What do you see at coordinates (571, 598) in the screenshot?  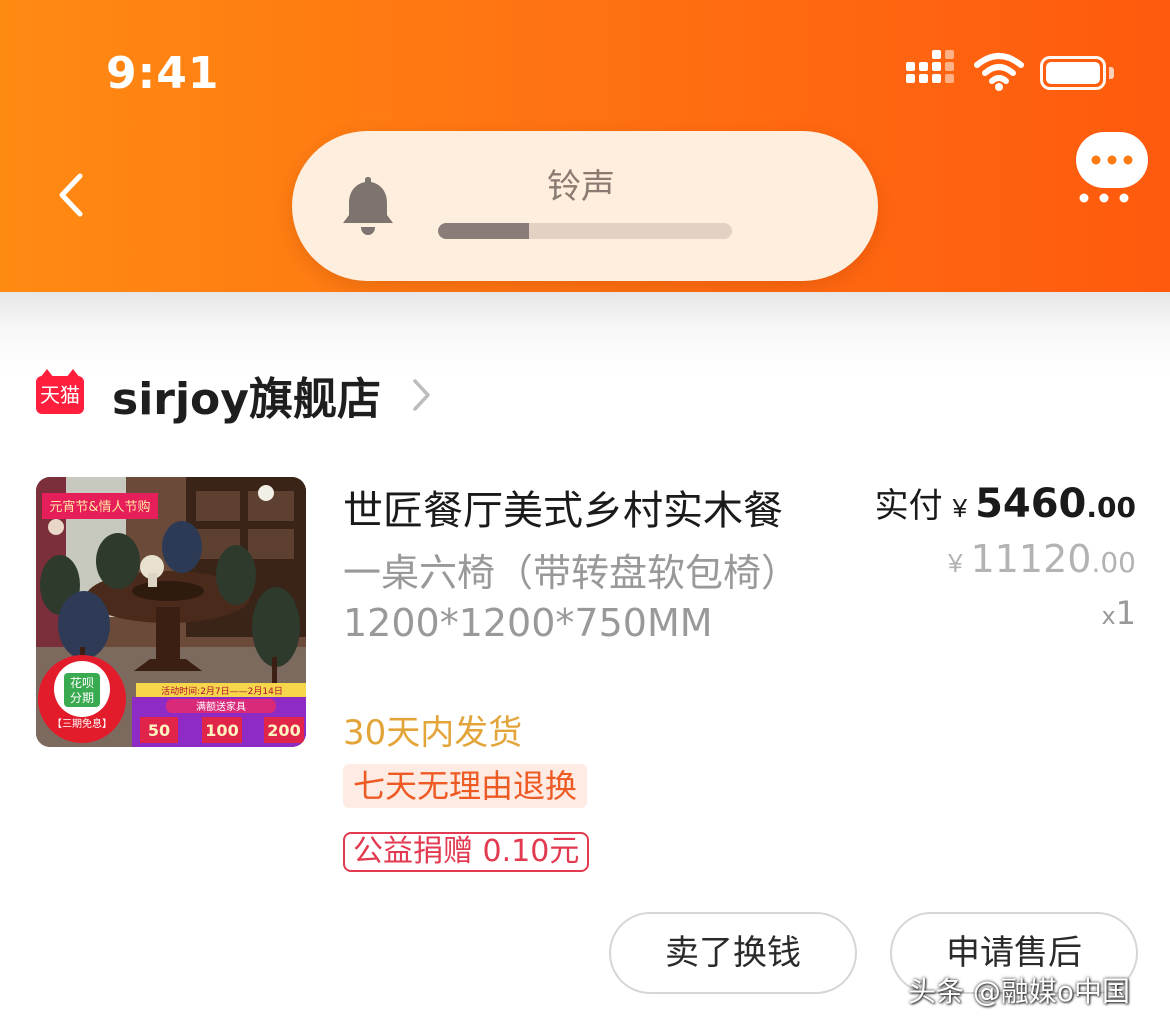 I see `product-spec: 一桌六椅（带转盘软包椅）1200*1200*750MM` at bounding box center [571, 598].